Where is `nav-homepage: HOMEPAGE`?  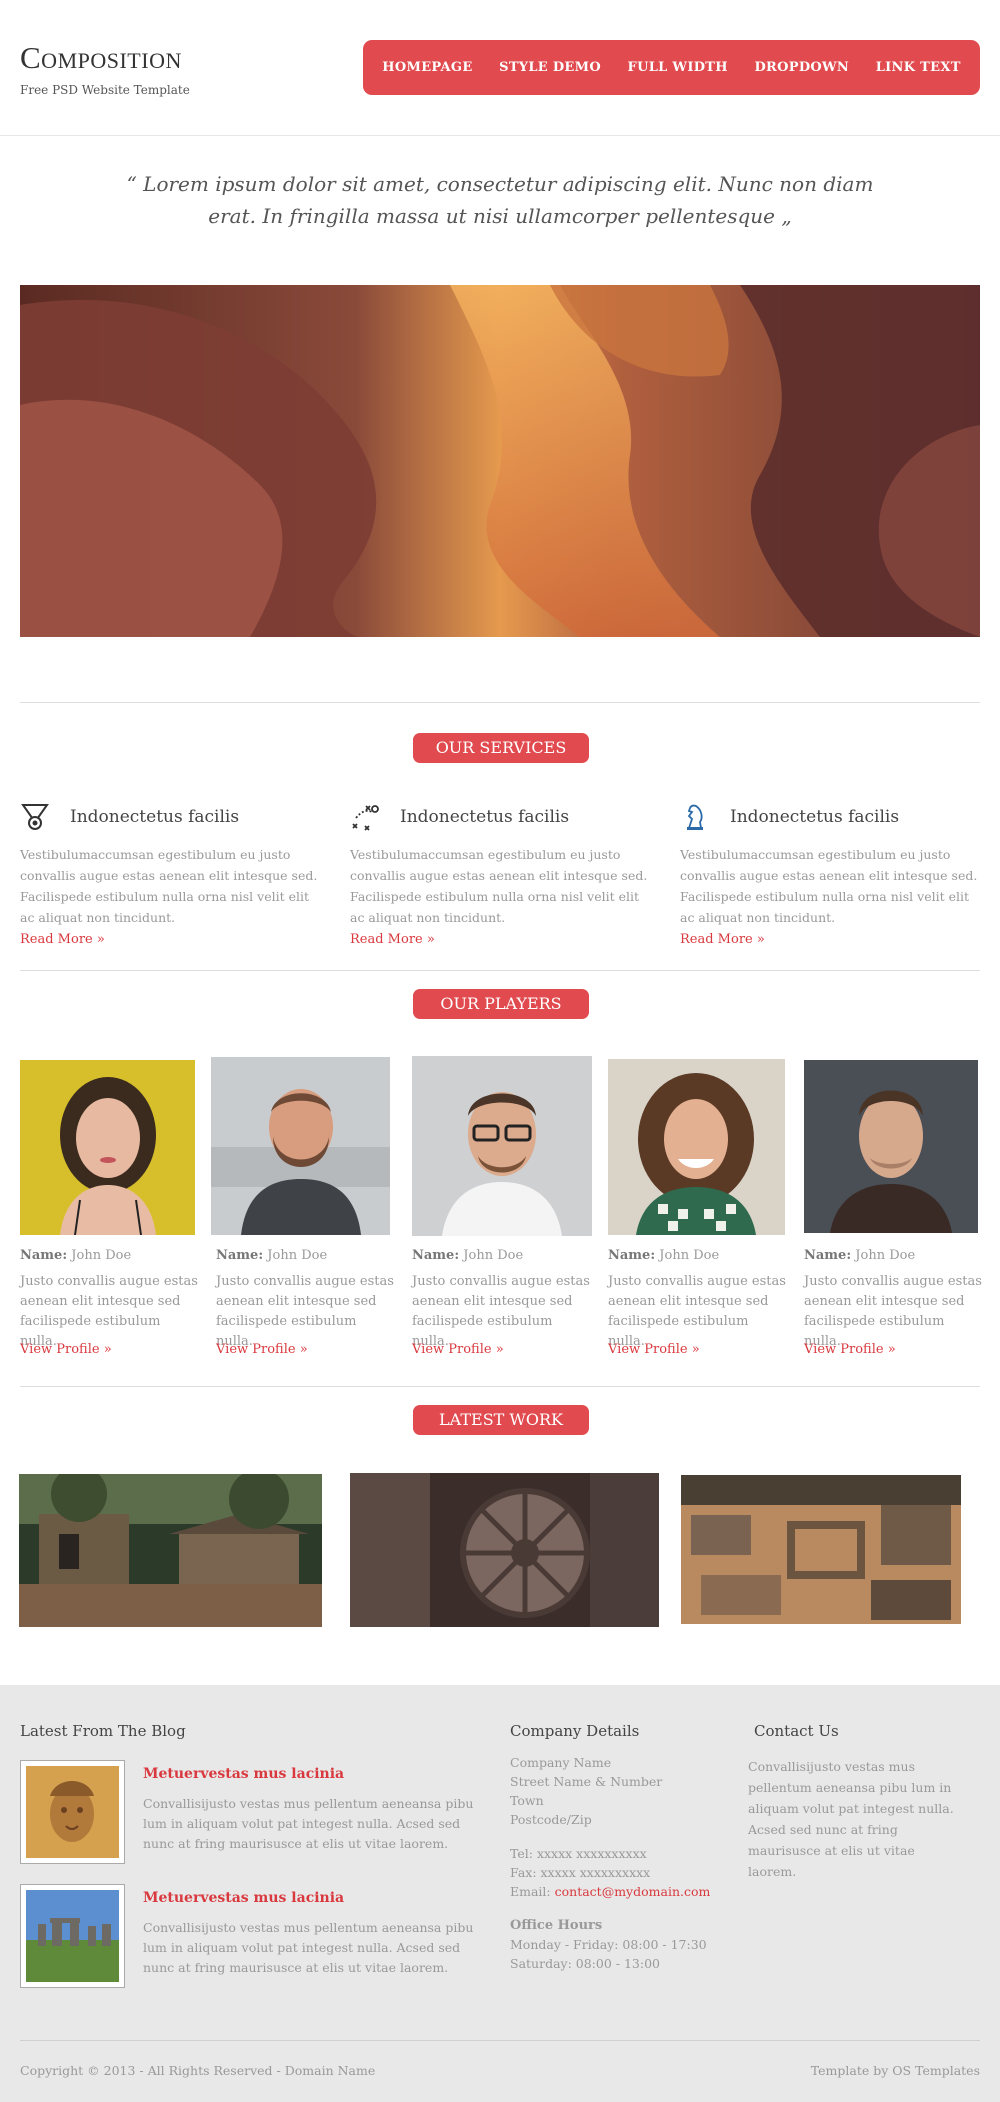
nav-homepage: HOMEPAGE is located at coordinates (427, 67).